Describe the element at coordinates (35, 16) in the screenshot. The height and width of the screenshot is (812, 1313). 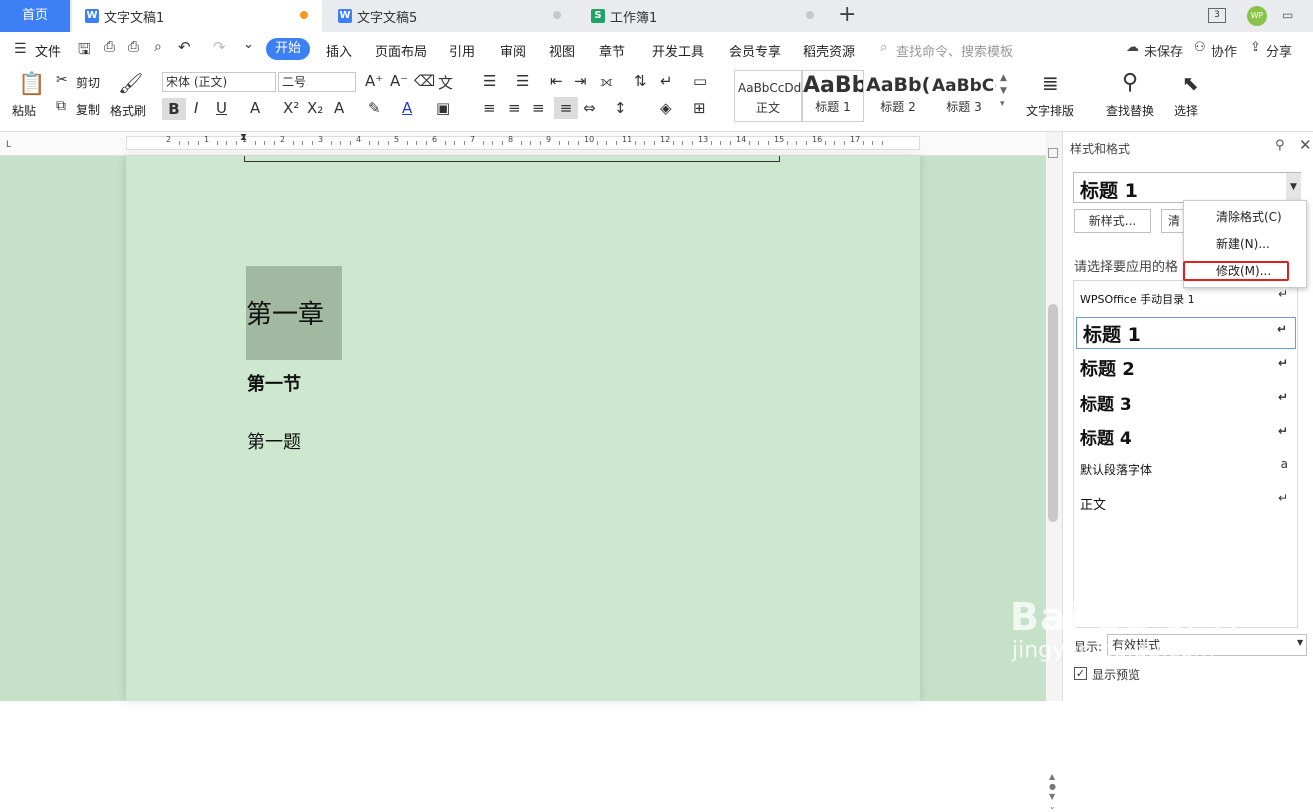
I see `tab-home: 首页` at that location.